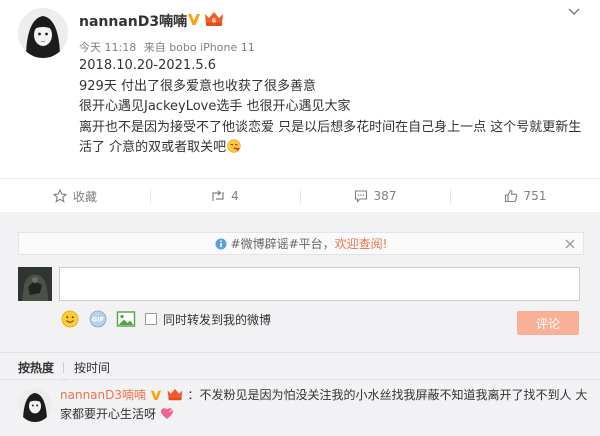 This screenshot has height=436, width=600. What do you see at coordinates (92, 367) in the screenshot?
I see `sort-by-time: 按时间` at bounding box center [92, 367].